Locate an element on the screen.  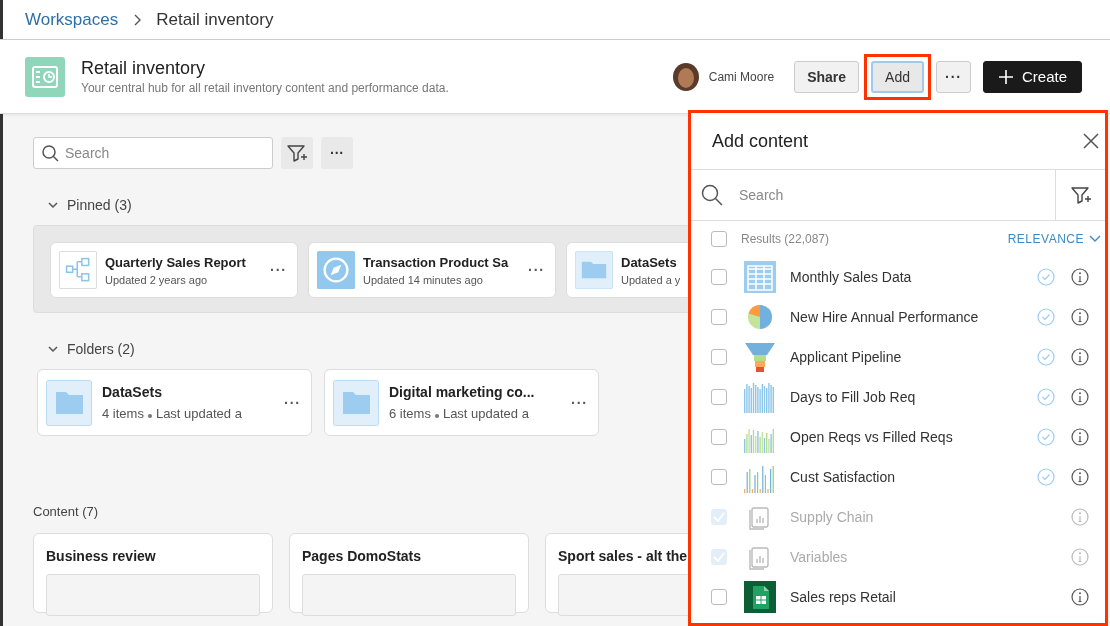
dashboard-icon is located at coordinates (45, 76).